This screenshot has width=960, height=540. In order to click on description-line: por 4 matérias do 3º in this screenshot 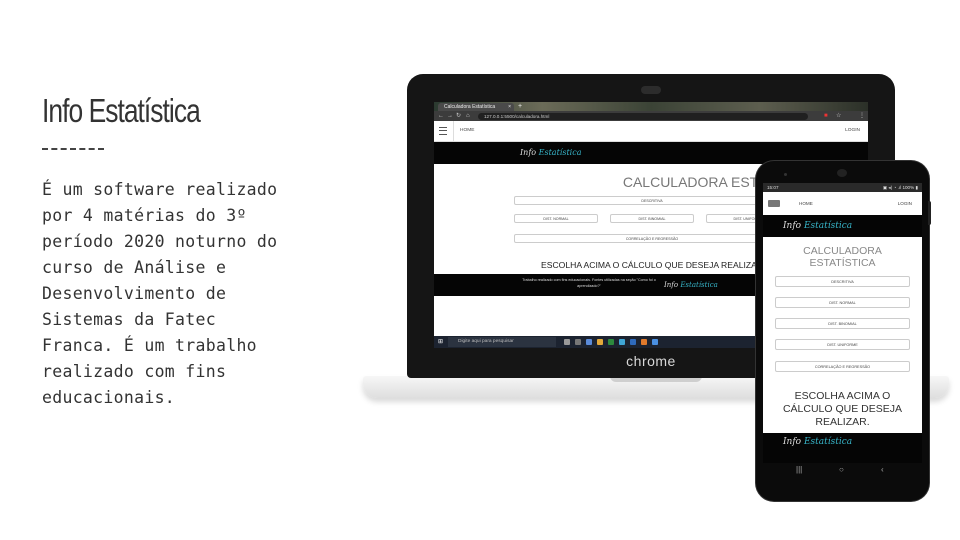, I will do `click(144, 215)`.